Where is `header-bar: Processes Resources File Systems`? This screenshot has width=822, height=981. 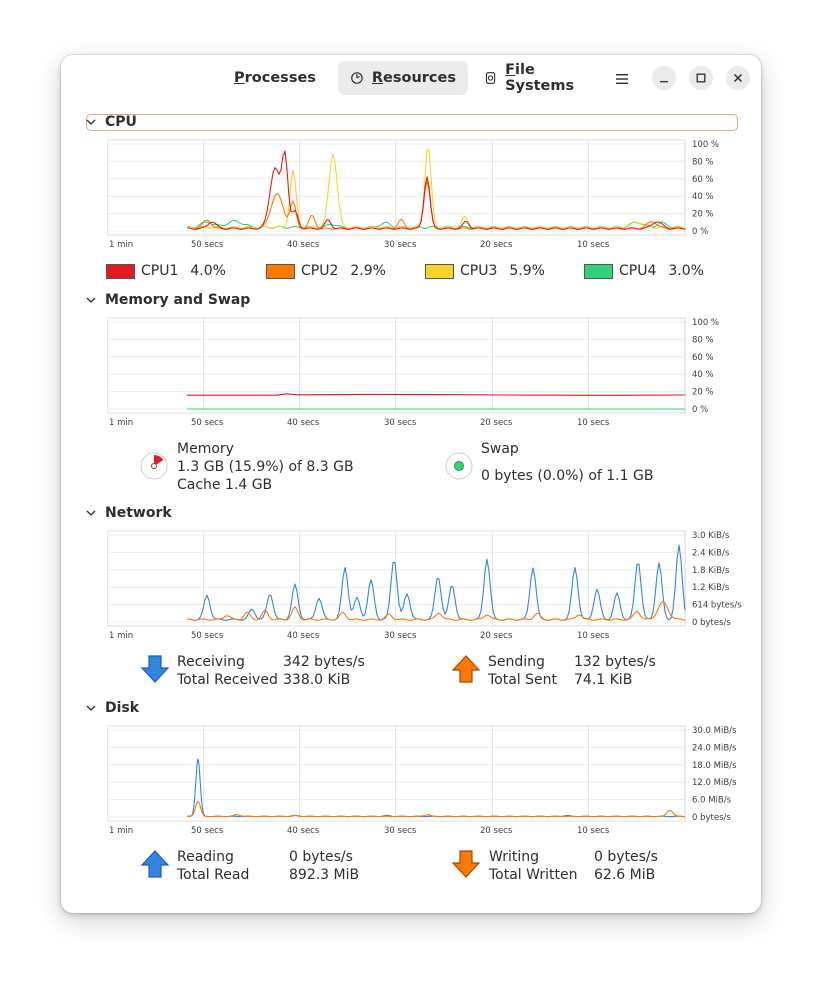
header-bar: Processes Resources File Systems is located at coordinates (411, 78).